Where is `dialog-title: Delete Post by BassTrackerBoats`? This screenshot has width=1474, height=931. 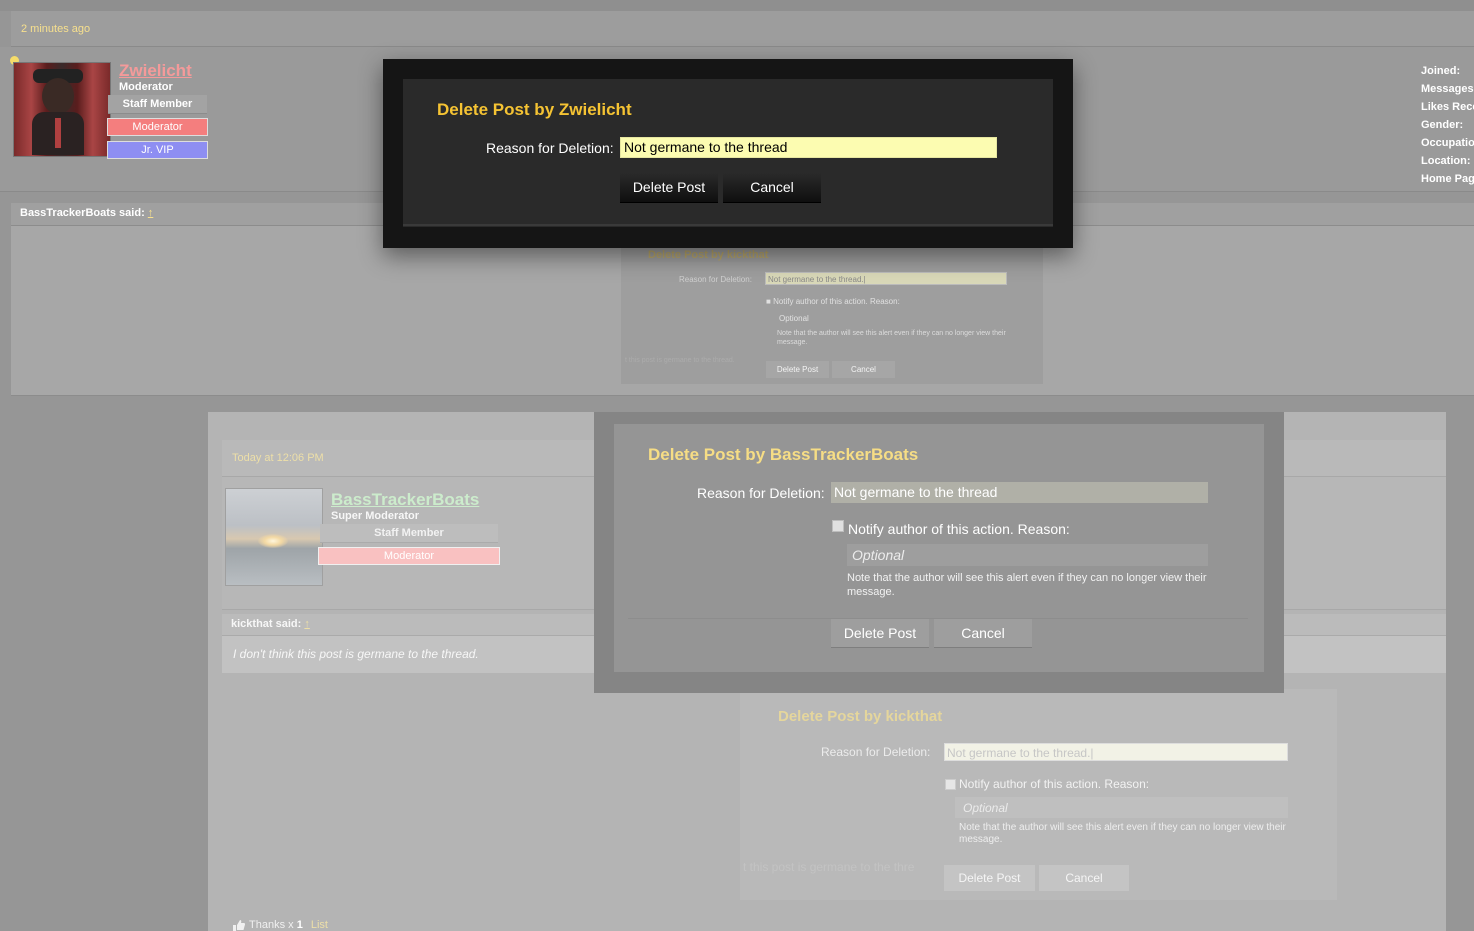
dialog-title: Delete Post by BassTrackerBoats is located at coordinates (783, 454).